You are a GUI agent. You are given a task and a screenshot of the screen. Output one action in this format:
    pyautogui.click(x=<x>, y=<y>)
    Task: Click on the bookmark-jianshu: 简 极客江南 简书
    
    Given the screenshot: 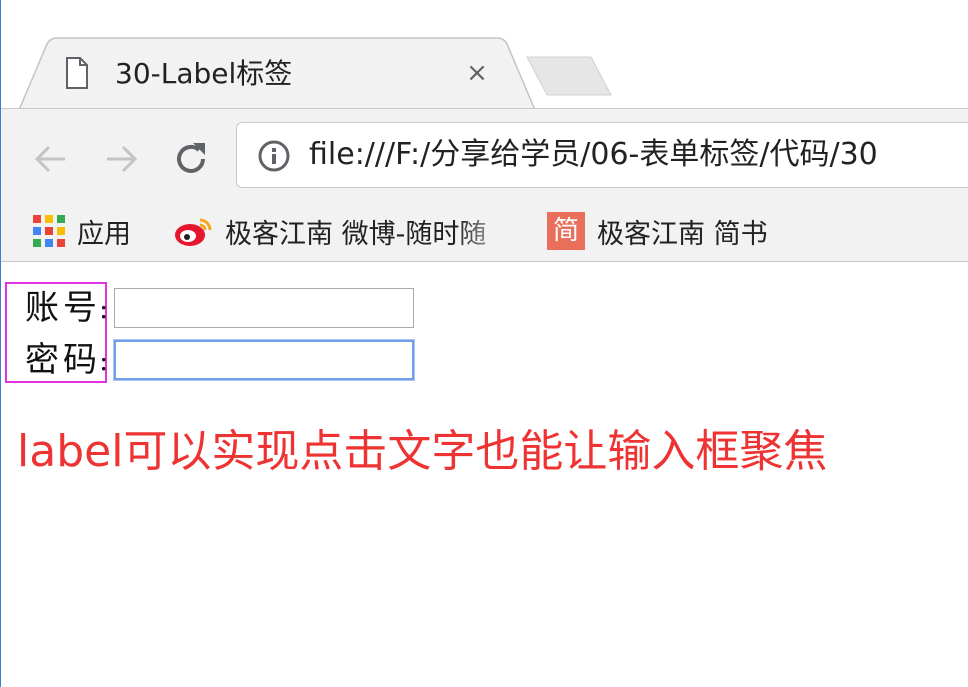 What is the action you would take?
    pyautogui.click(x=657, y=231)
    